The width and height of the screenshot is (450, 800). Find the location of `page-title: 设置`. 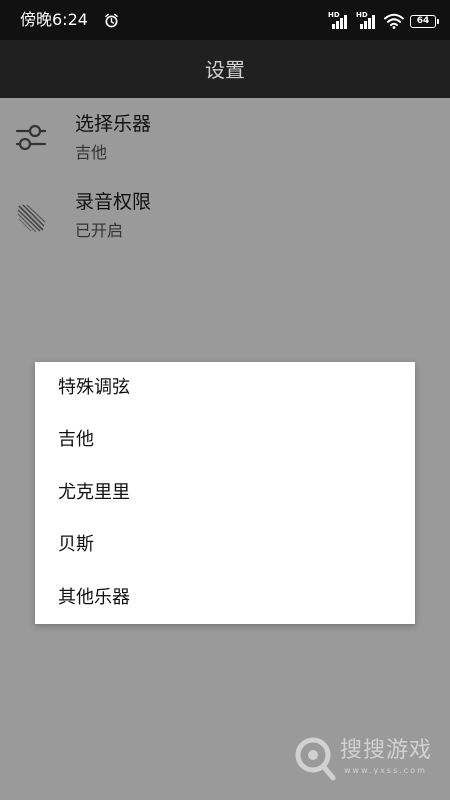

page-title: 设置 is located at coordinates (225, 70).